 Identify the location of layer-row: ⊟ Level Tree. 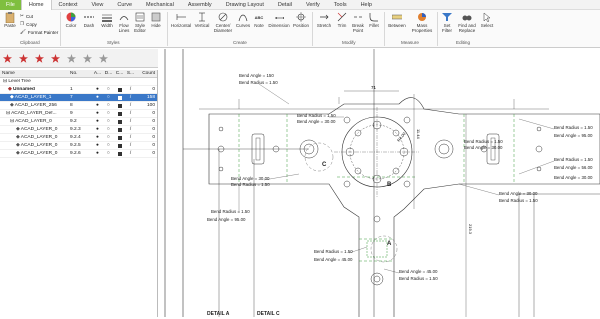
(78, 82).